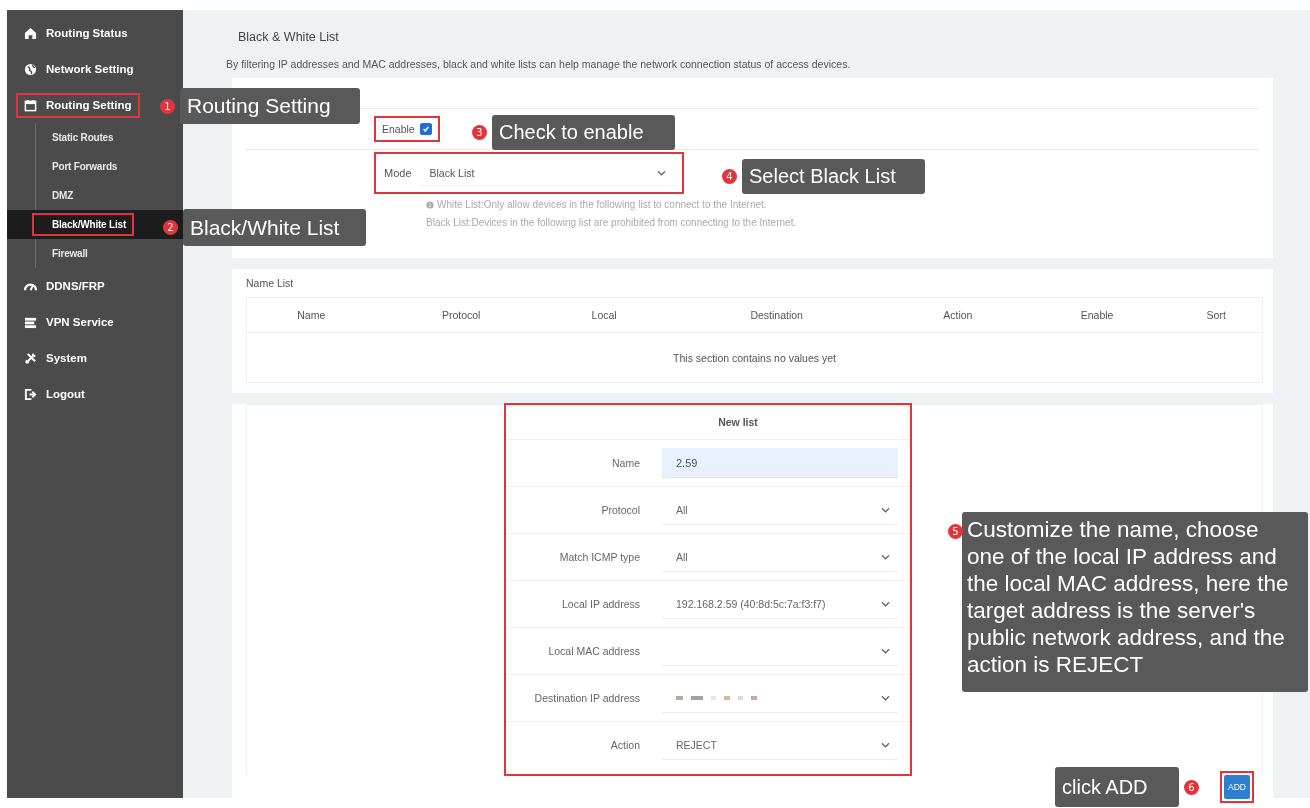 The height and width of the screenshot is (808, 1310). I want to click on column-header: Destination, so click(776, 315).